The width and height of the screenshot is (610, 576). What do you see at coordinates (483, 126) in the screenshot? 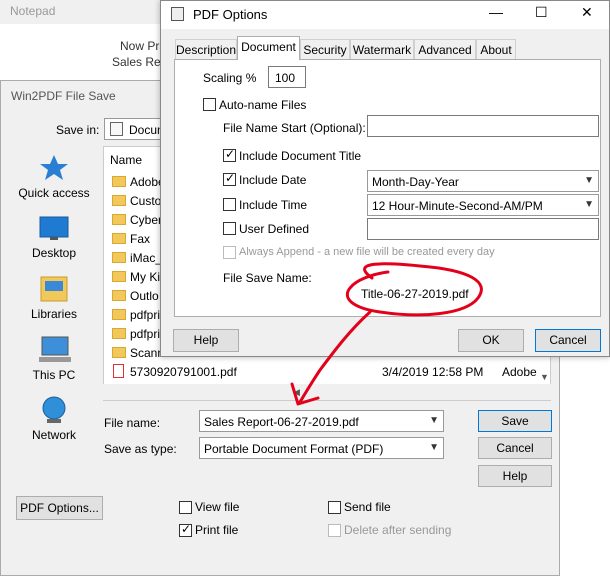
I see `file-name-start-input` at bounding box center [483, 126].